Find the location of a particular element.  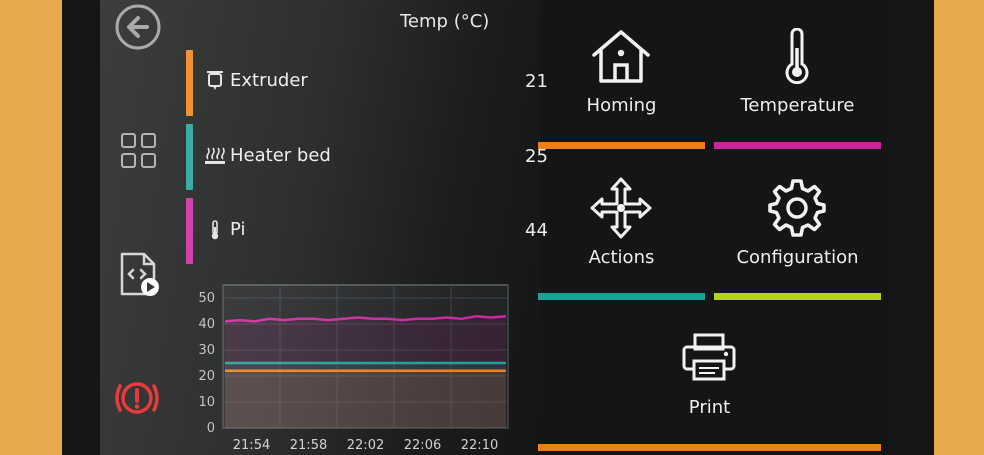

tile-label: Print is located at coordinates (709, 407).